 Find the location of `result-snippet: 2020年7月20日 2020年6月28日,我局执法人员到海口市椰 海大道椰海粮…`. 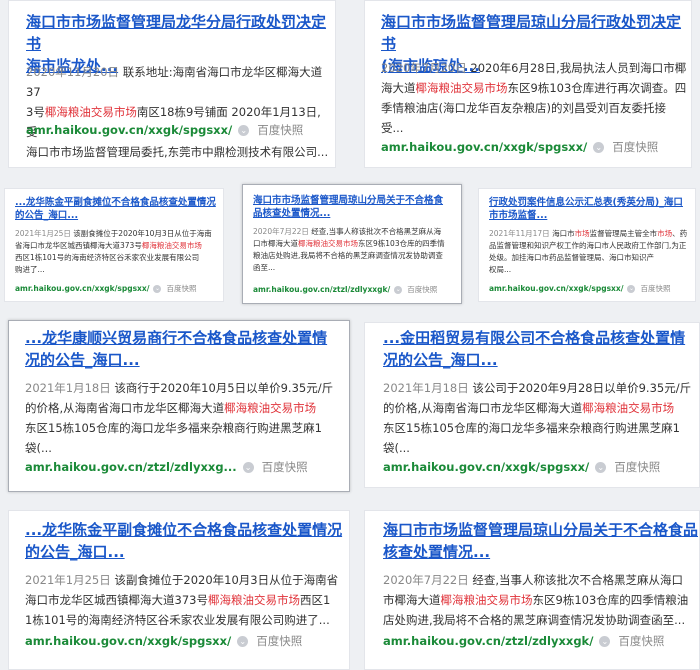

result-snippet: 2020年7月20日 2020年6月28日,我局执法人员到海口市椰 海大道椰海粮… is located at coordinates (534, 98).